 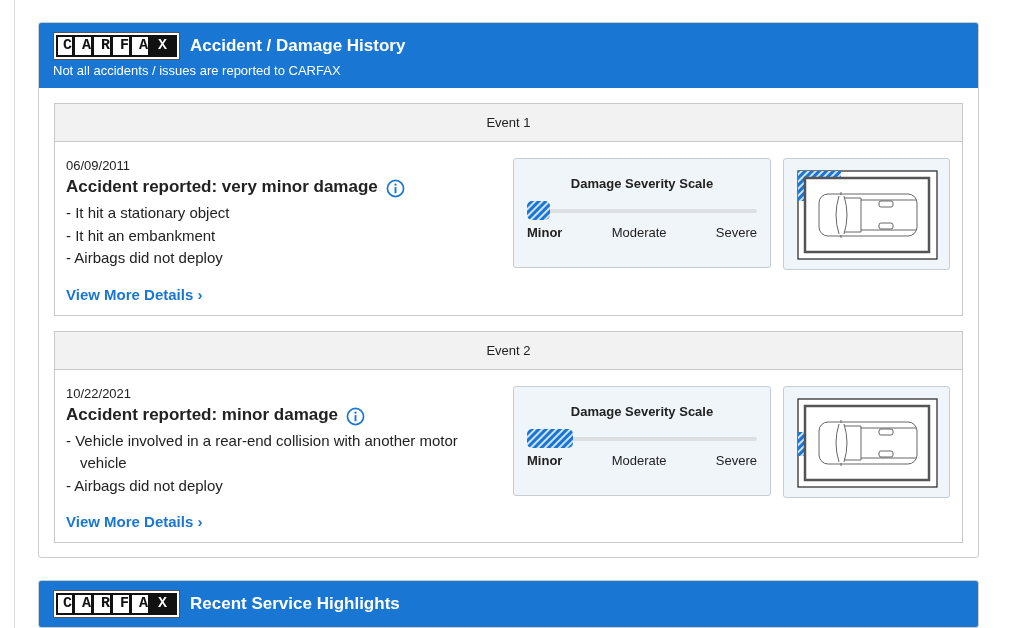 I want to click on event-date: 10/22/2021, so click(x=99, y=393).